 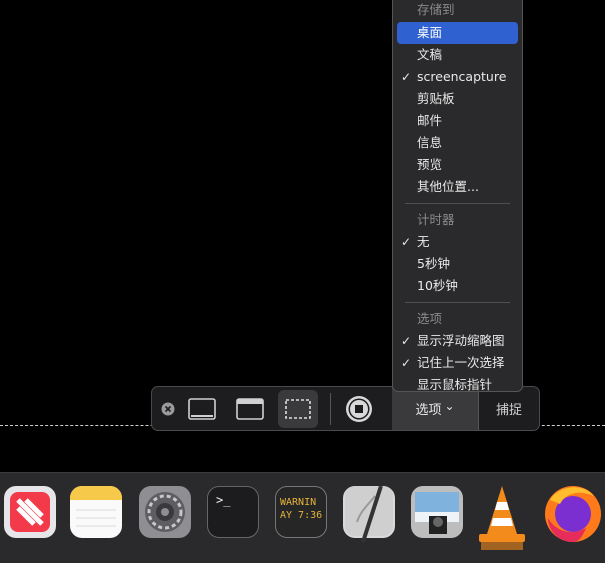 I want to click on capture-window-icon, so click(x=250, y=409).